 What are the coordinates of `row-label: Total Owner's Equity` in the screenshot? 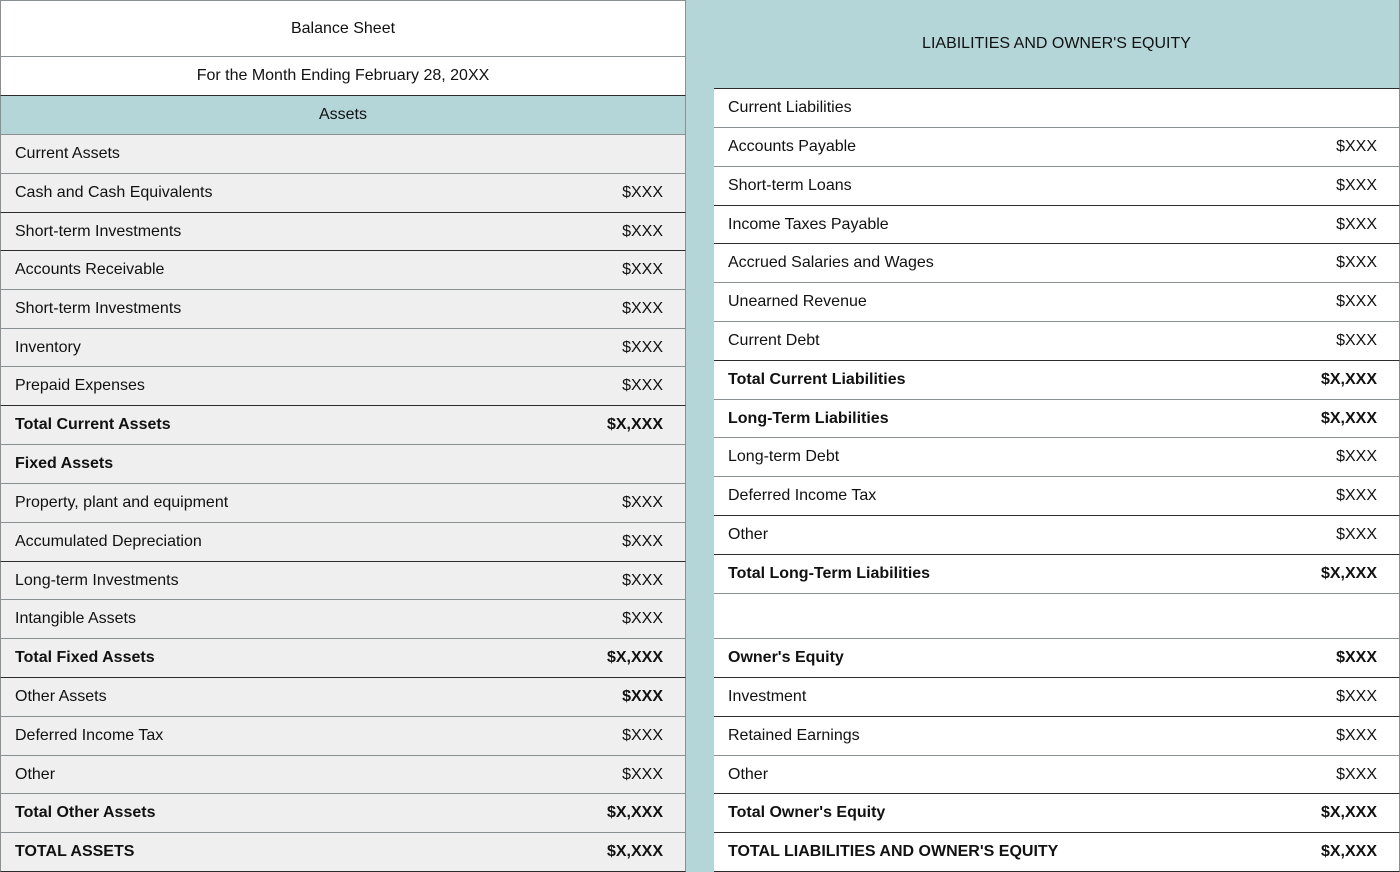 It's located at (807, 812).